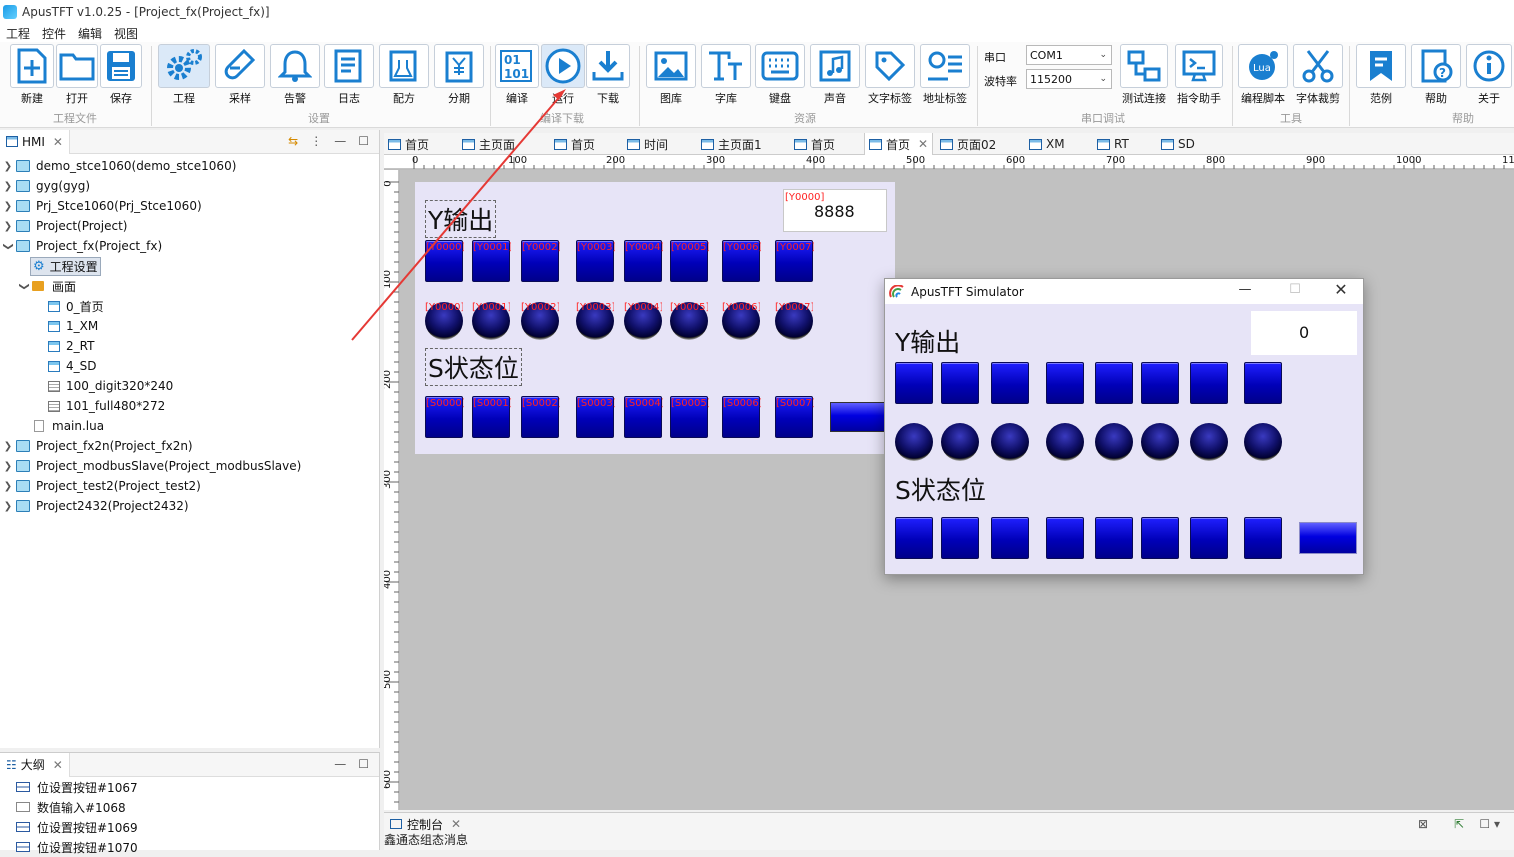  Describe the element at coordinates (968, 144) in the screenshot. I see `tab-editor-page: 页面02` at that location.